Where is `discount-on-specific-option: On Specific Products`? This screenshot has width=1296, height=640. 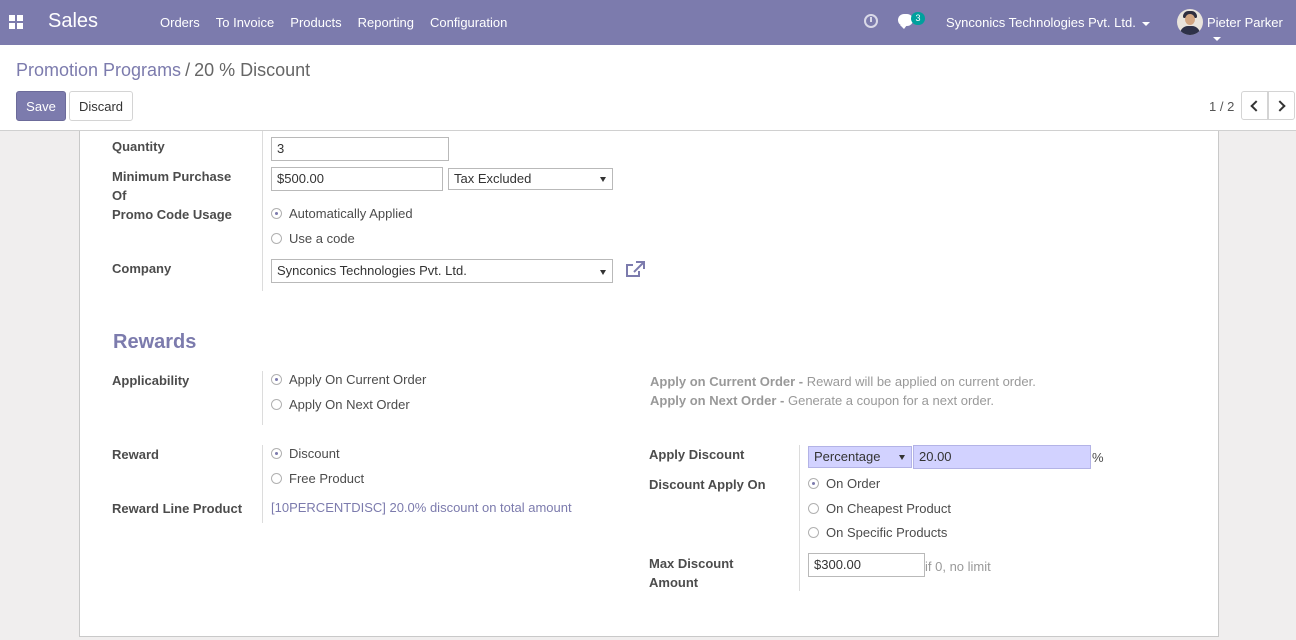 discount-on-specific-option: On Specific Products is located at coordinates (877, 533).